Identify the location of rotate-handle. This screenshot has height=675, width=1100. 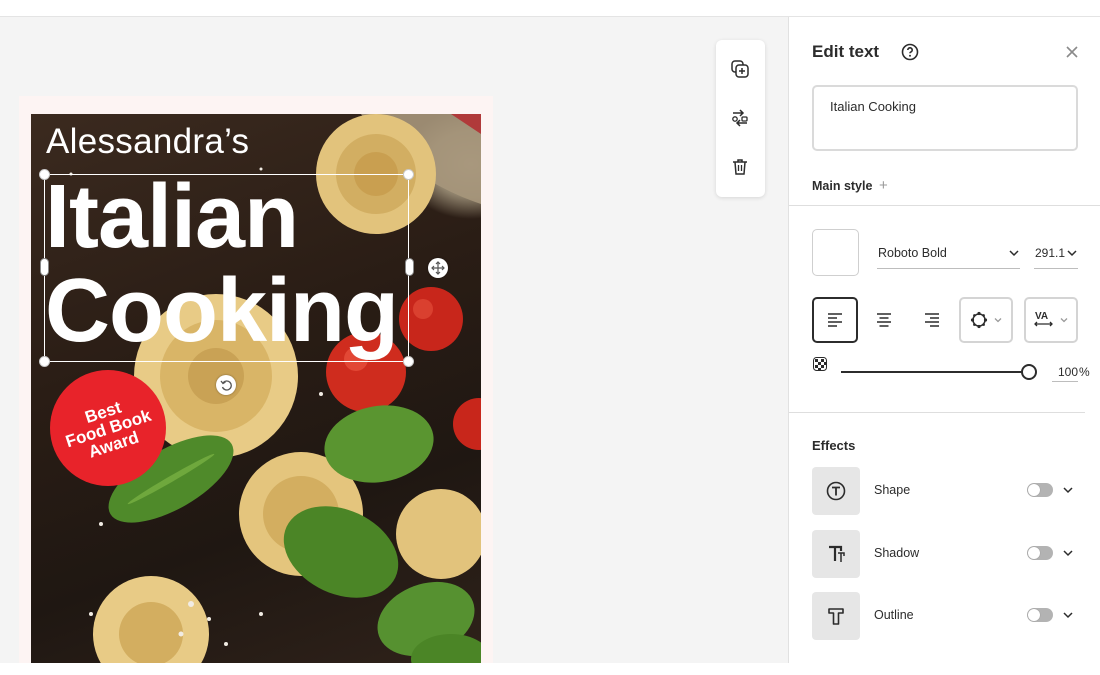
(226, 385).